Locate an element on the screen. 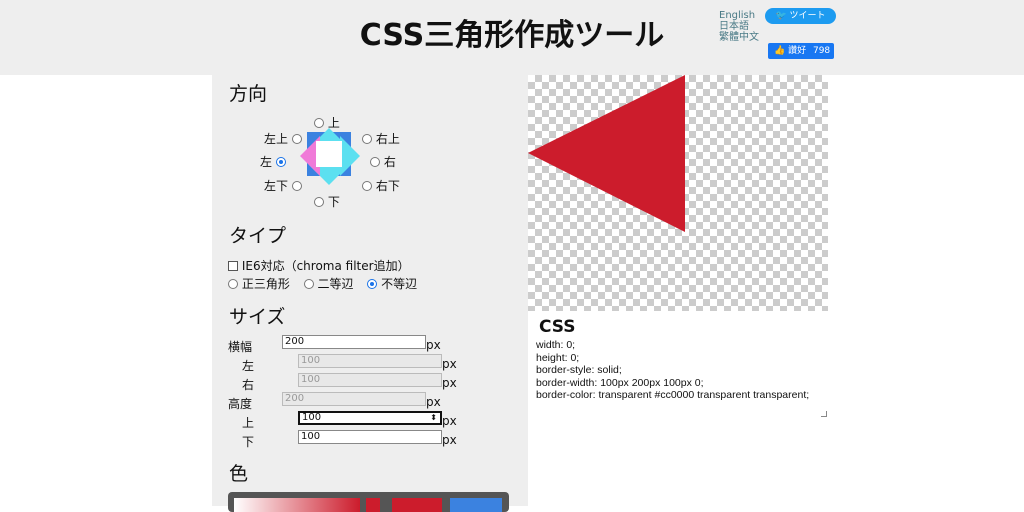 The image size is (1024, 512). type-title: タイプ is located at coordinates (258, 236).